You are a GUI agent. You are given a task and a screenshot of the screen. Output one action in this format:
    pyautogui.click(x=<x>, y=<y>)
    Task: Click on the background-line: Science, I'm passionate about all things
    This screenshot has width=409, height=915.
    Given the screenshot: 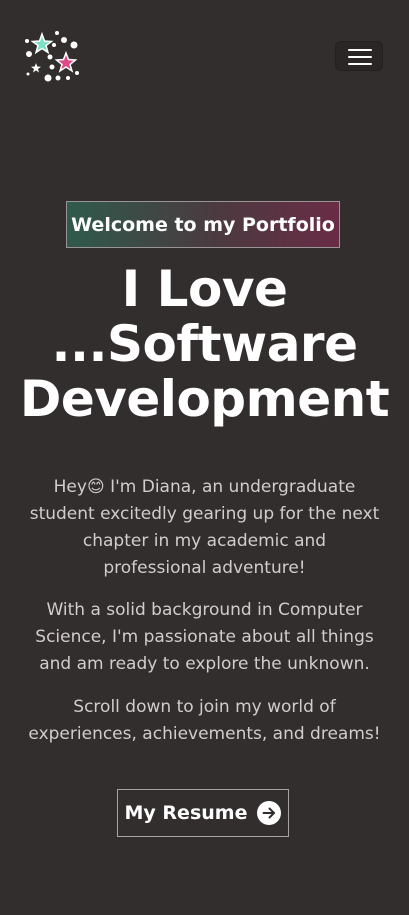 What is the action you would take?
    pyautogui.click(x=204, y=637)
    